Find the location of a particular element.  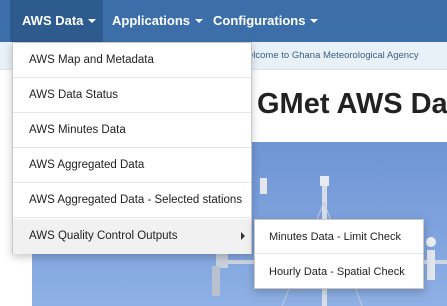

menu-item-aggregated-data: AWS Aggregated Data is located at coordinates (132, 165).